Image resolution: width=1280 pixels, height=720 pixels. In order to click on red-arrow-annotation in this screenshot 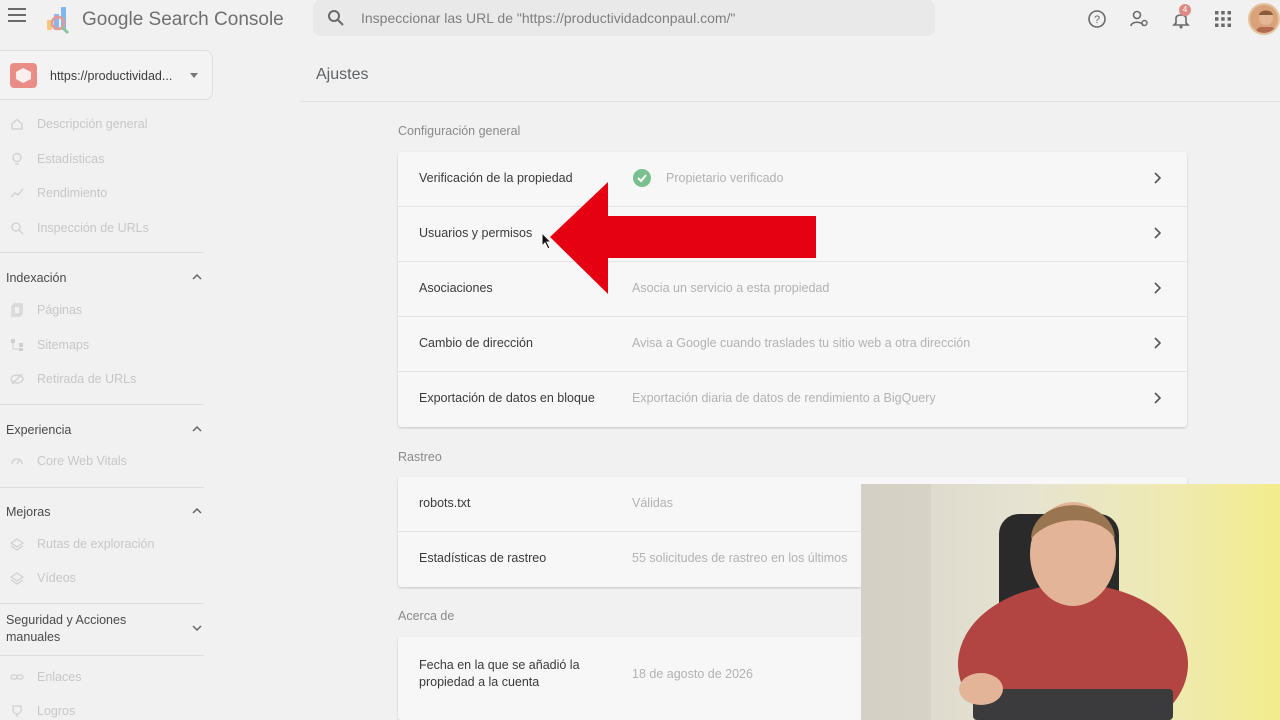, I will do `click(683, 238)`.